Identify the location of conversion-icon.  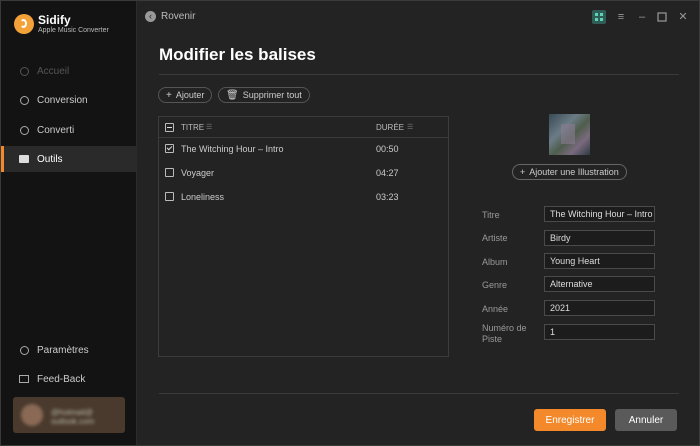
(24, 100).